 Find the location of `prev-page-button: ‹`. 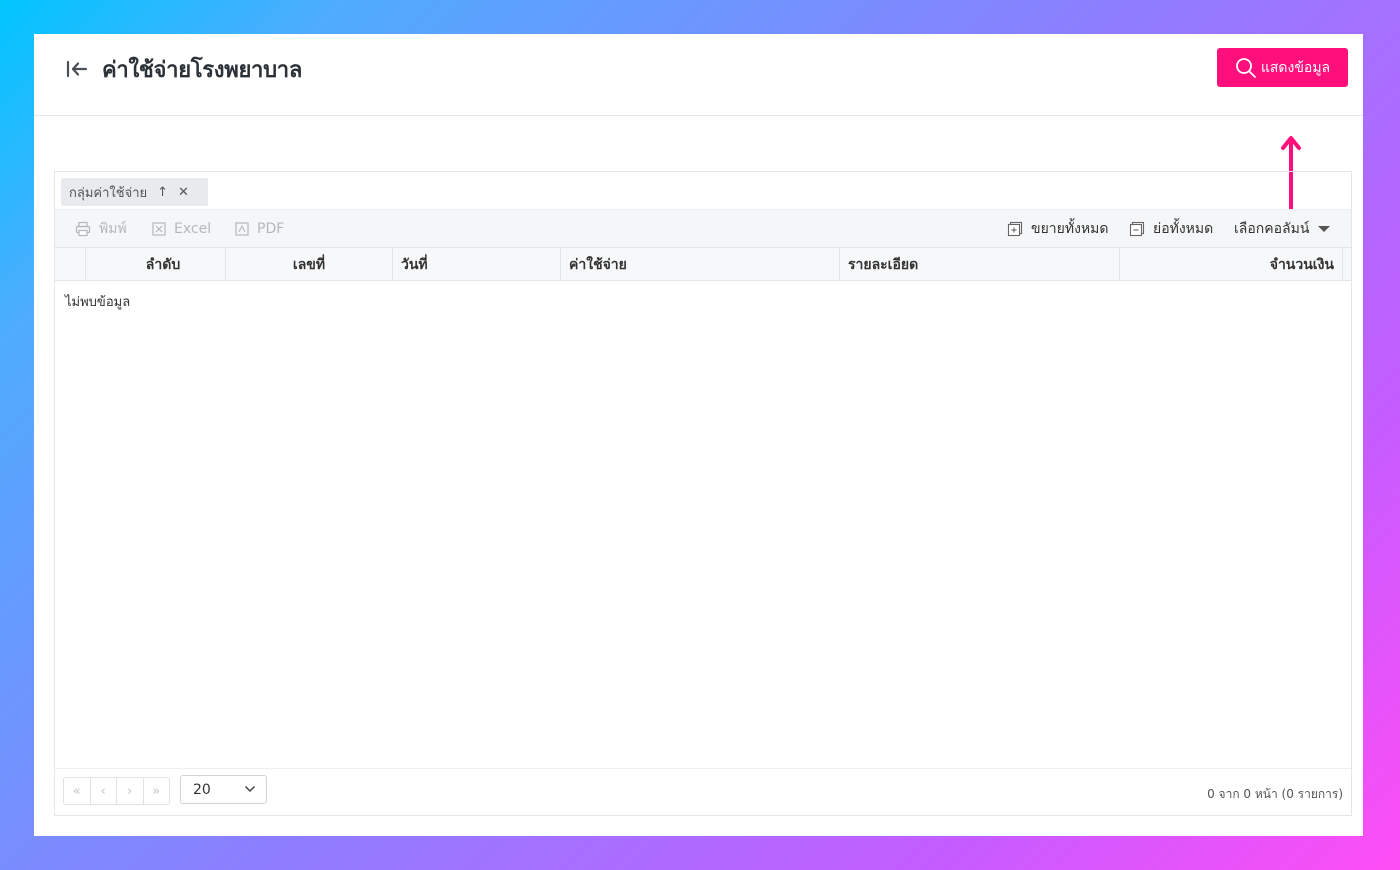

prev-page-button: ‹ is located at coordinates (104, 791).